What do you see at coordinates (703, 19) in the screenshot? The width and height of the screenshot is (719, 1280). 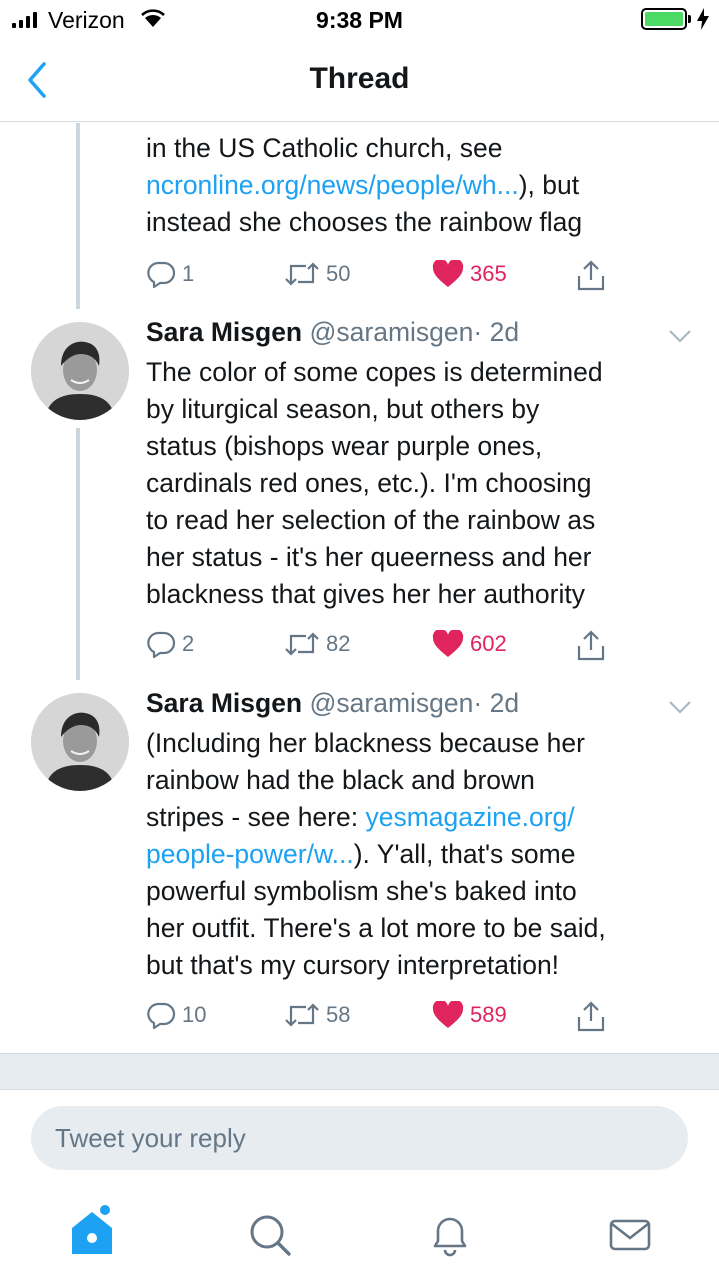 I see `charging-bolt-icon` at bounding box center [703, 19].